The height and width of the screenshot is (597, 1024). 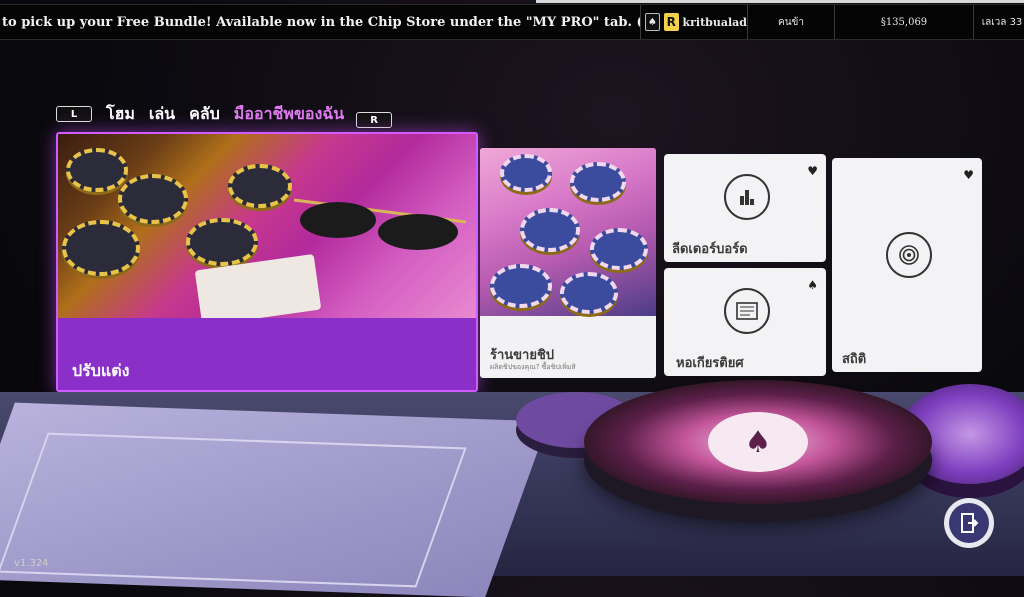 I want to click on tab-my-pro: มืออาชีพของฉัน, so click(x=289, y=114).